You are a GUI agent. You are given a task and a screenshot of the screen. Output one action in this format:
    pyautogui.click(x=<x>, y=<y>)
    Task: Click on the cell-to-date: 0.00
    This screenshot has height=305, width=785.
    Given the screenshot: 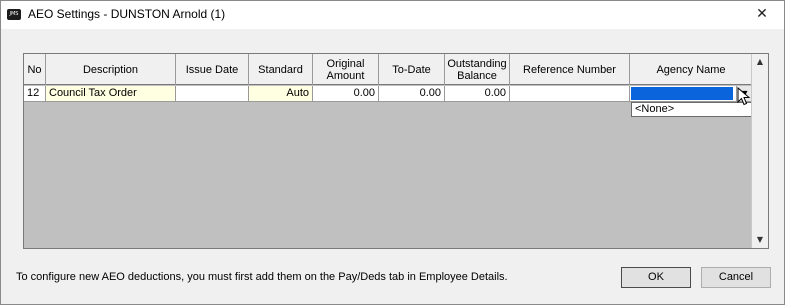 What is the action you would take?
    pyautogui.click(x=412, y=93)
    